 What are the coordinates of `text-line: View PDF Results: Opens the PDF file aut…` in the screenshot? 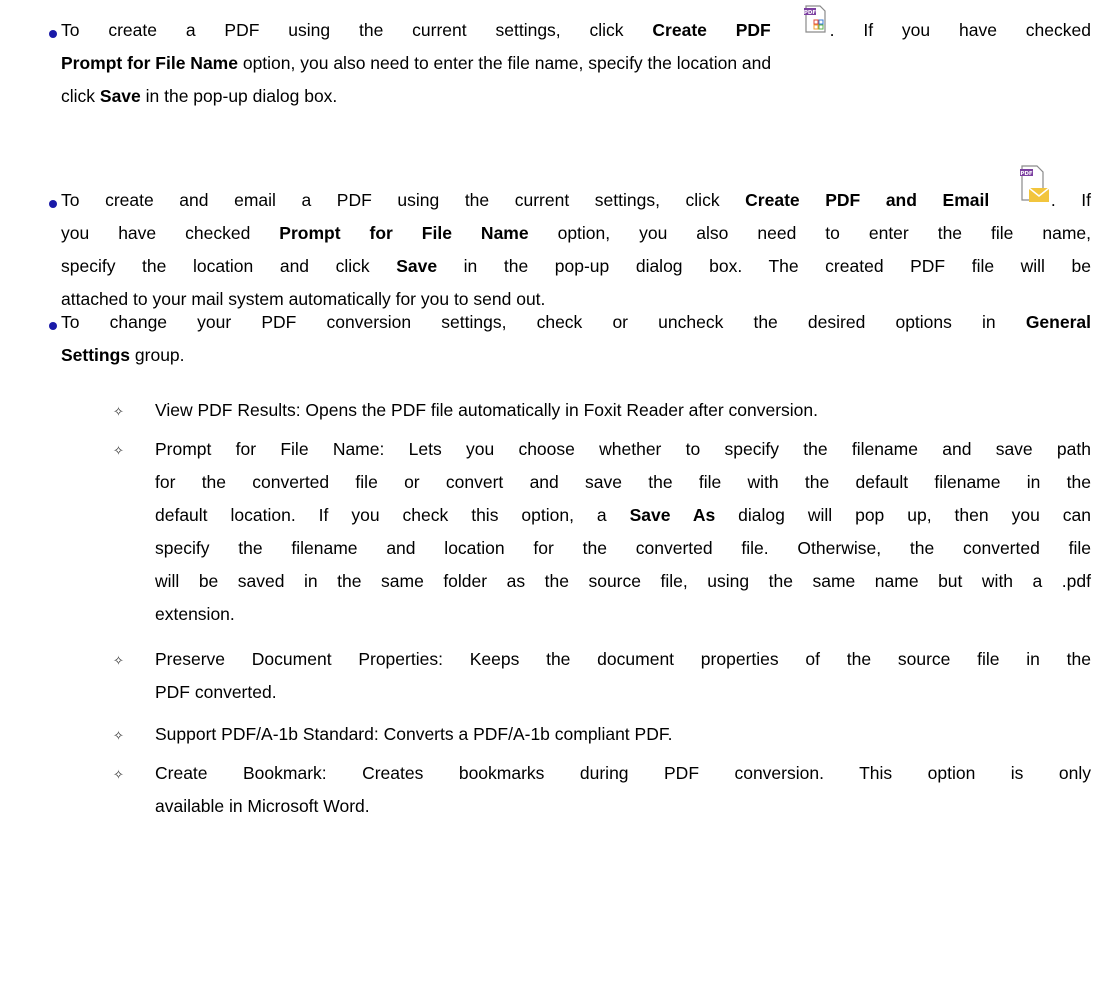 It's located at (487, 410).